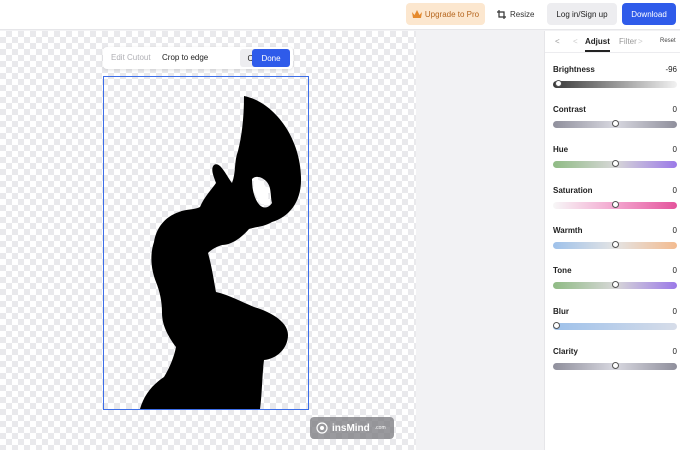 Image resolution: width=680 pixels, height=450 pixels. Describe the element at coordinates (612, 42) in the screenshot. I see `panel-tabs: < < Adjust Filter > Reset` at that location.